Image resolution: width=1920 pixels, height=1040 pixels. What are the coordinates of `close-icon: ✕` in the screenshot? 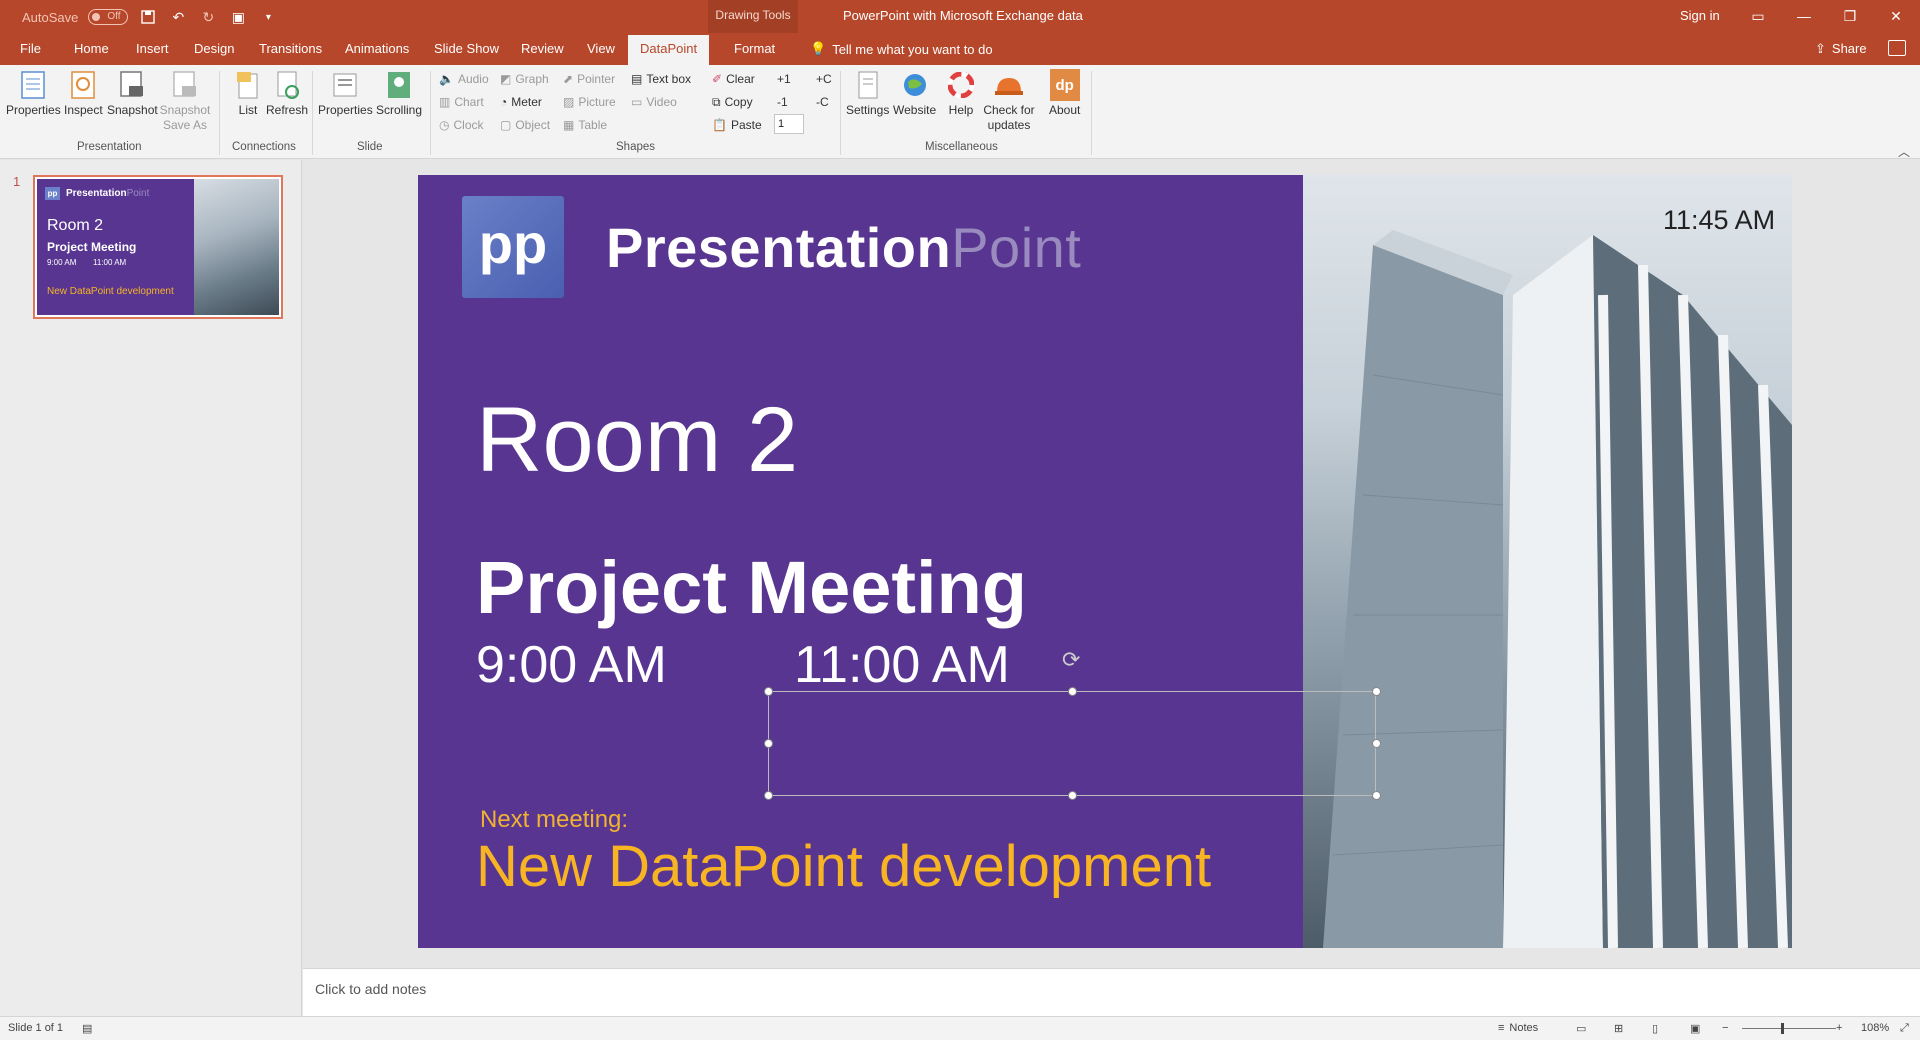 It's located at (1896, 16).